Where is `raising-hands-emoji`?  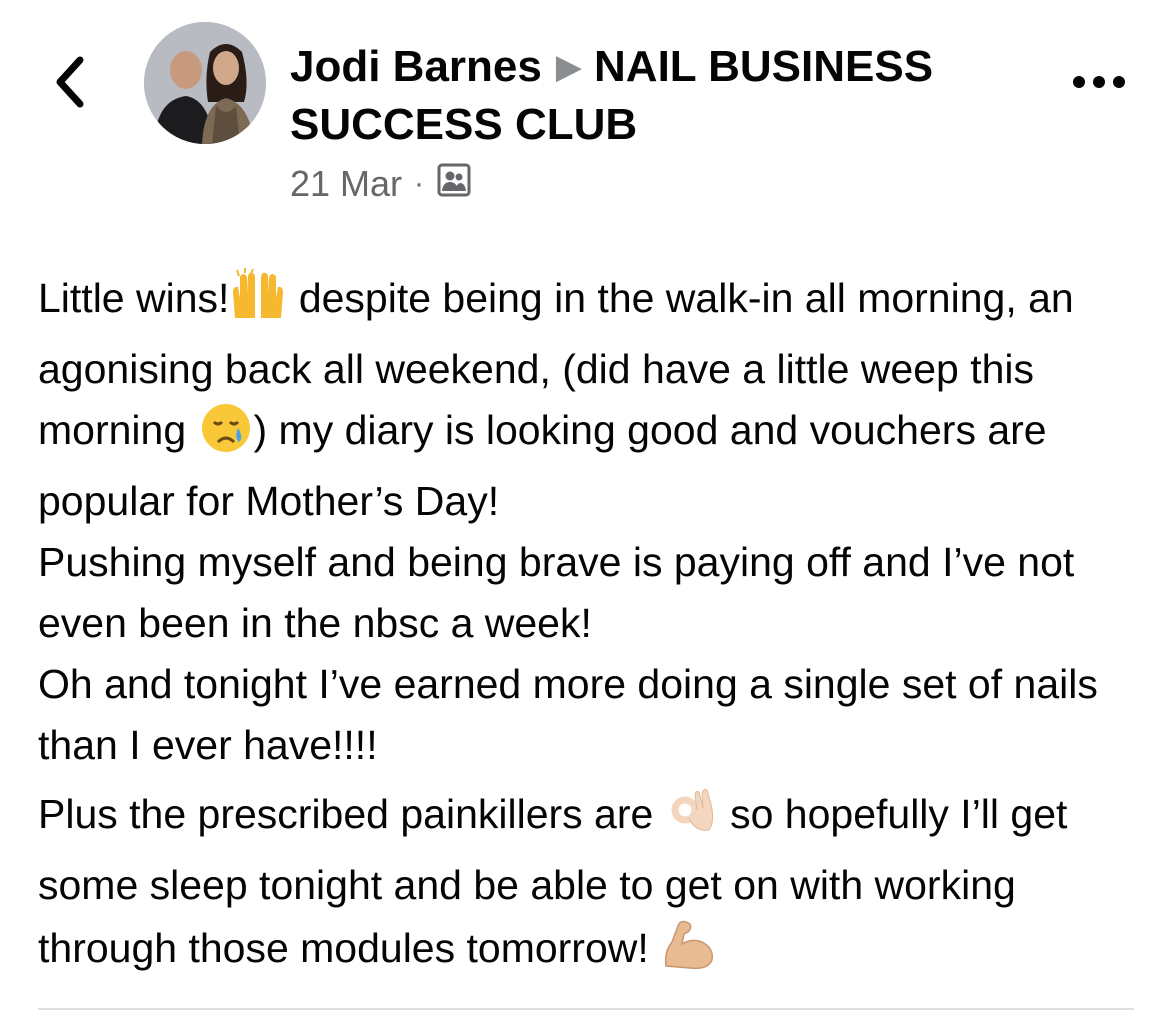 raising-hands-emoji is located at coordinates (258, 303).